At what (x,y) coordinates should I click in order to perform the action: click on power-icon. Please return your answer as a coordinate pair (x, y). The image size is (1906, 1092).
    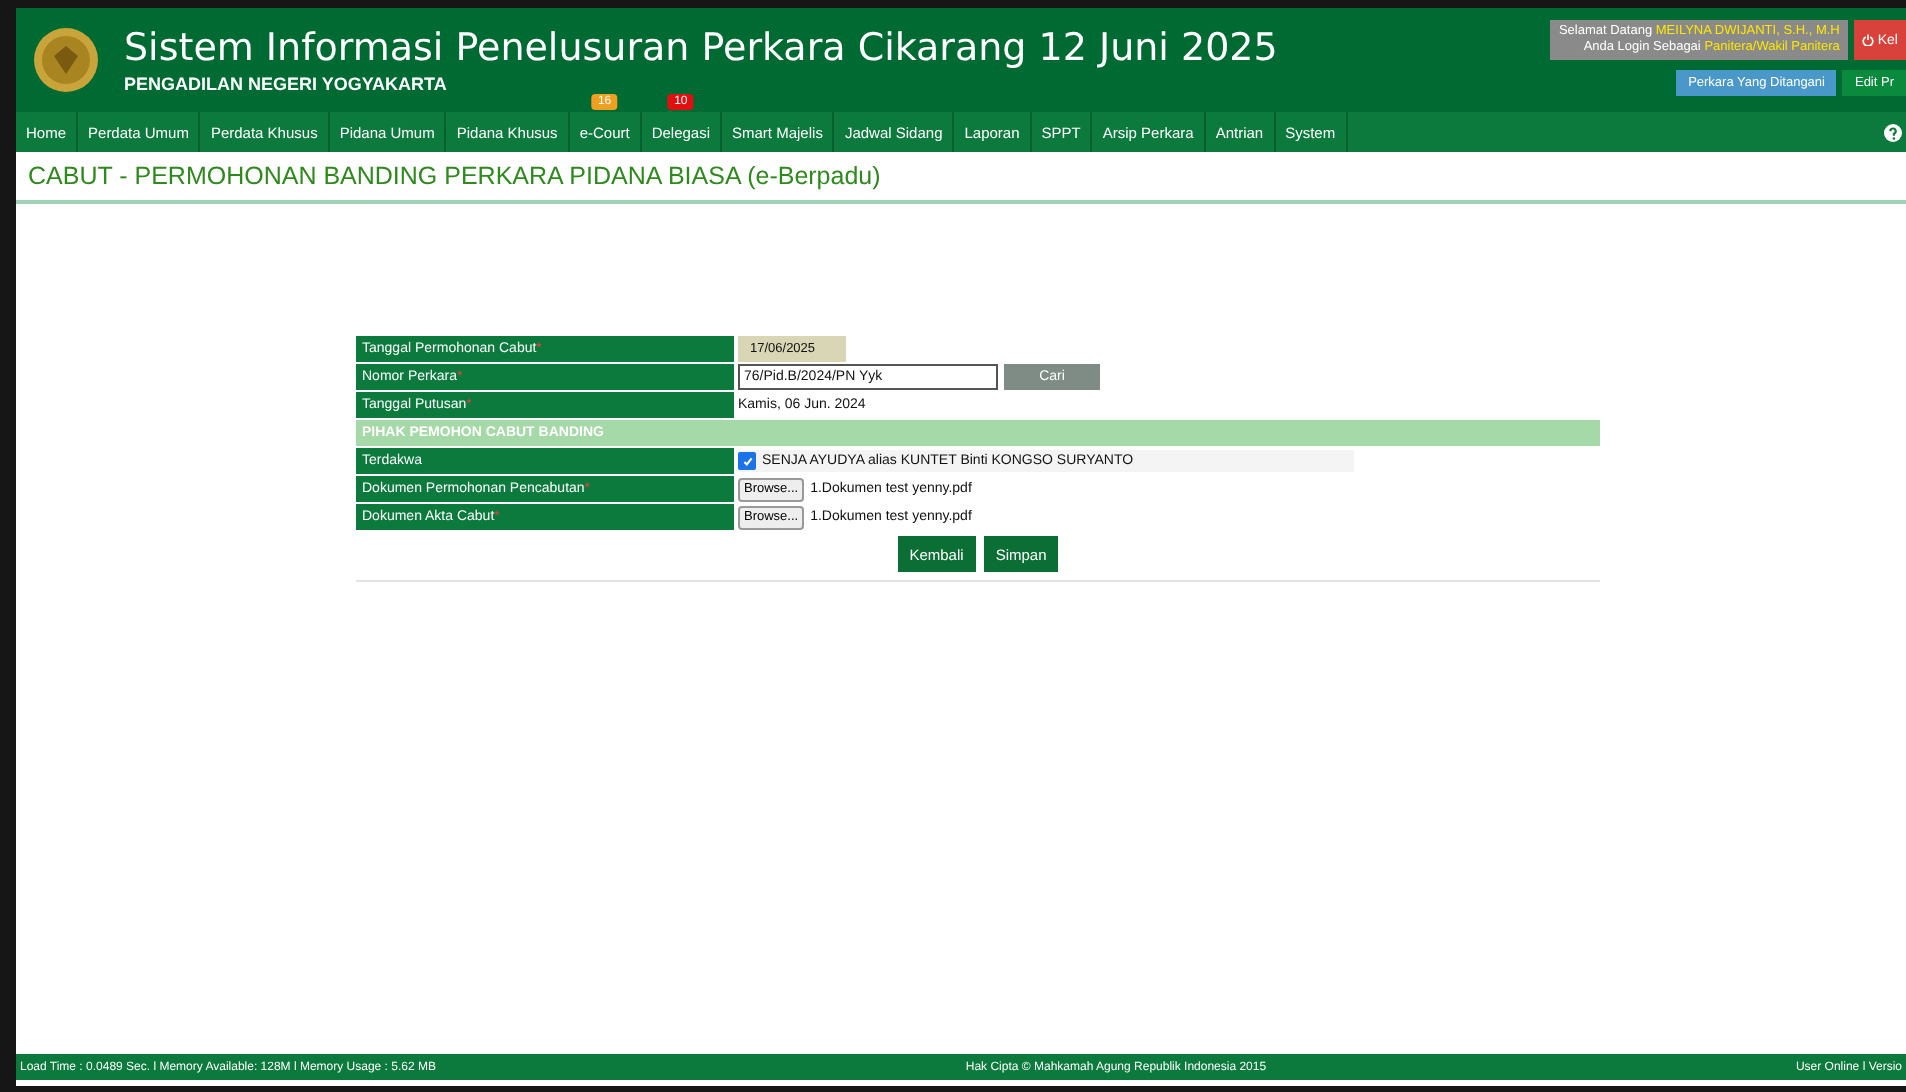
    Looking at the image, I should click on (1867, 40).